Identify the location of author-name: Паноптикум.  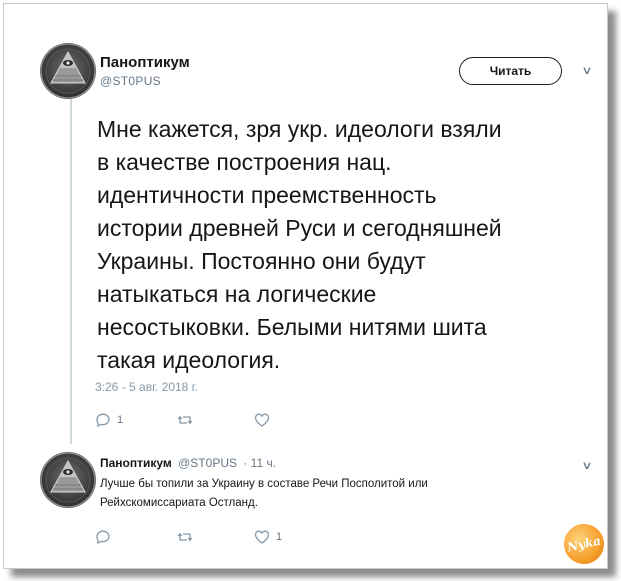
(145, 62).